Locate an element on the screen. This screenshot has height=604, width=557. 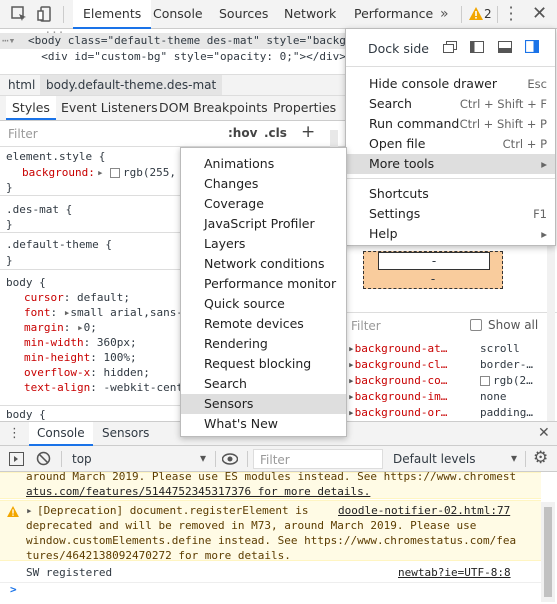
dock-right-icon is located at coordinates (532, 46).